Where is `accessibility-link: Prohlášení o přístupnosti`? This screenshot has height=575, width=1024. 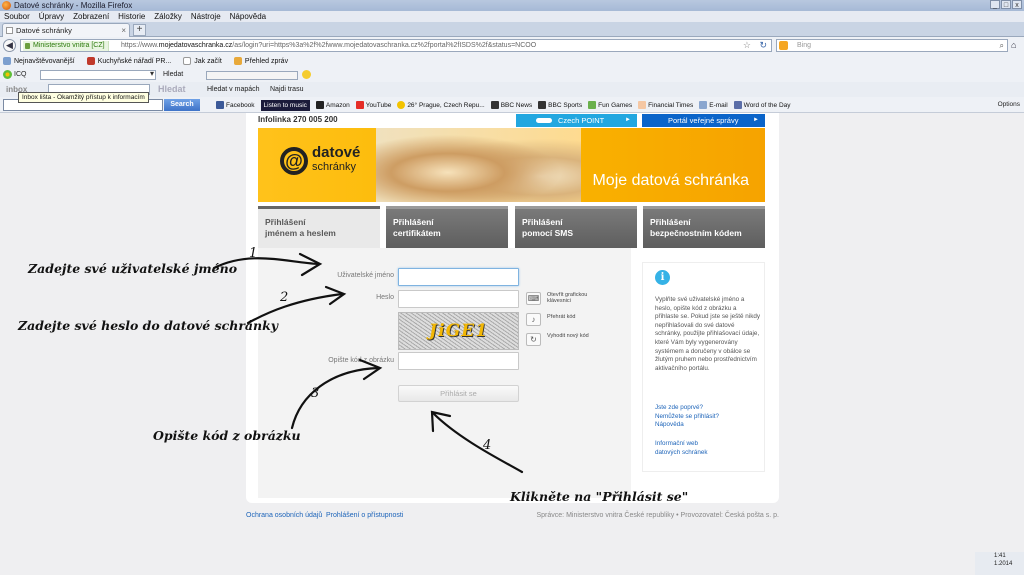
accessibility-link: Prohlášení o přístupnosti is located at coordinates (364, 515).